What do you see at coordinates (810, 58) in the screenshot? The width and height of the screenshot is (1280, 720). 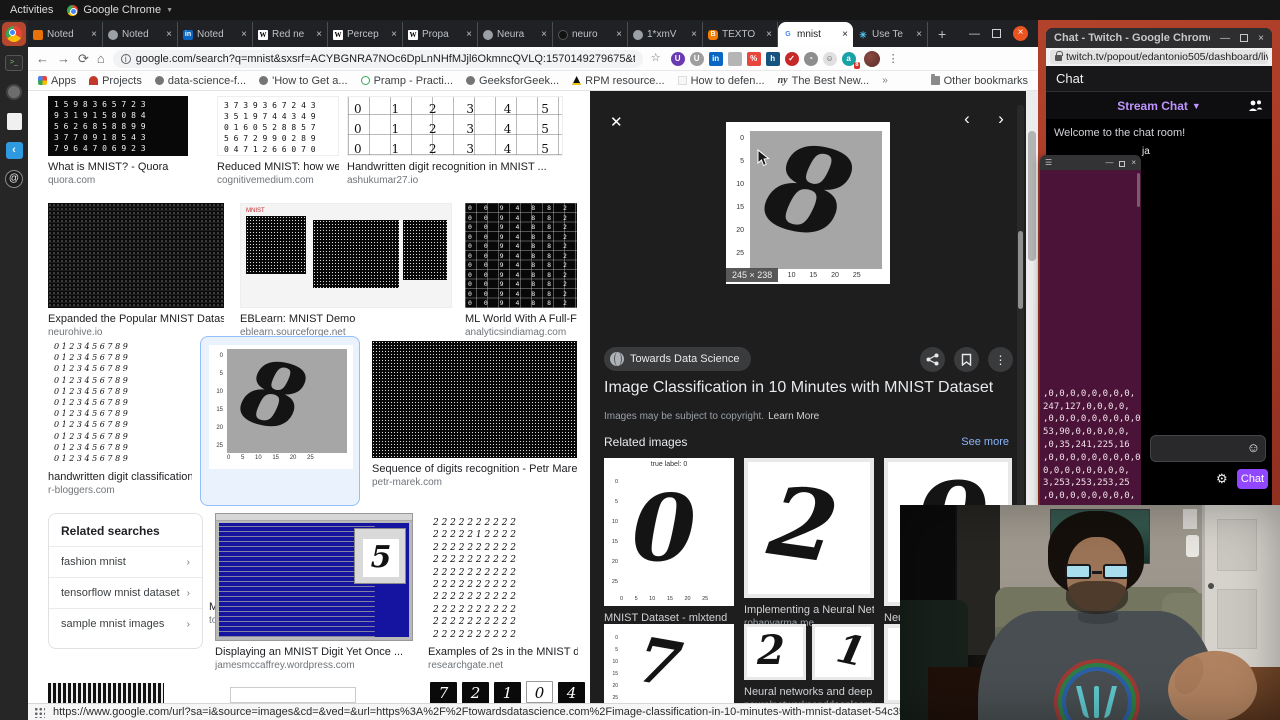 I see `extension-icon: ◔` at bounding box center [810, 58].